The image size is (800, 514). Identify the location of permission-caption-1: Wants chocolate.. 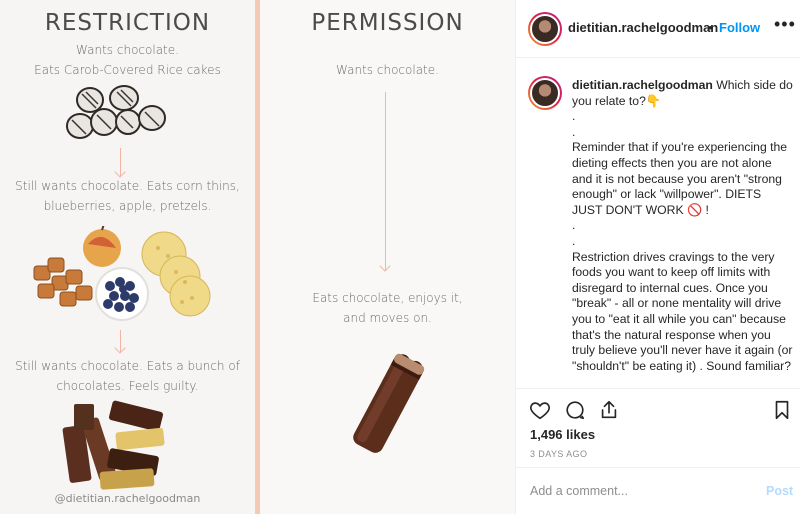
(387, 70).